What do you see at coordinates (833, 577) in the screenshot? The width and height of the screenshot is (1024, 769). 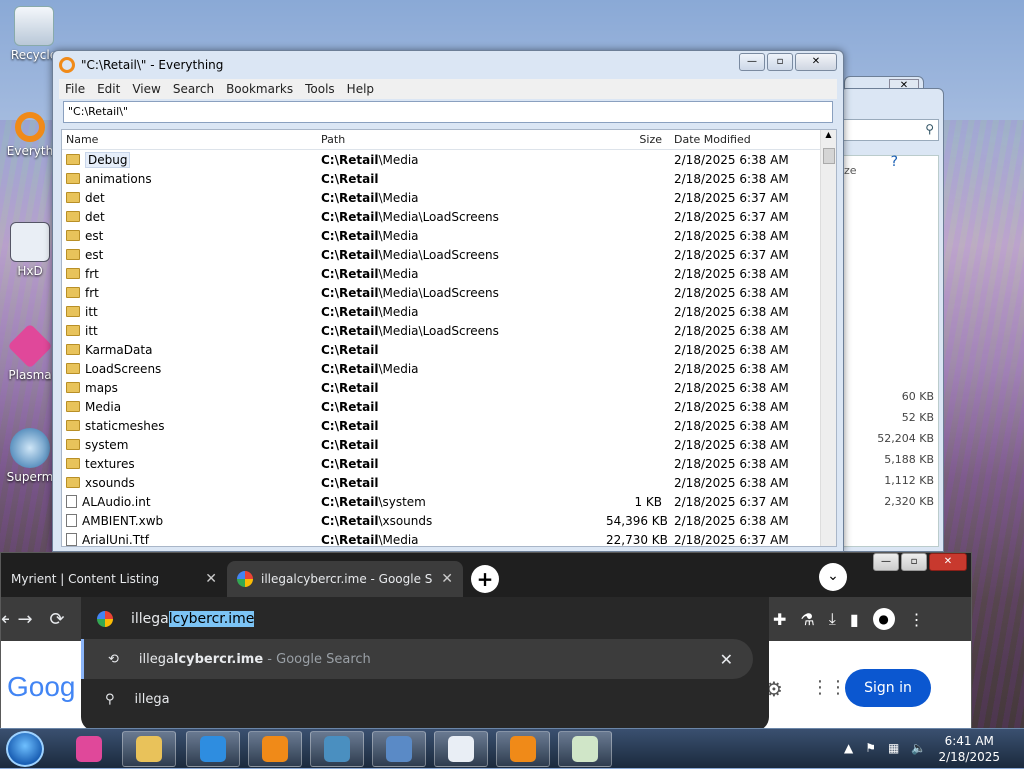 I see `tab-search-button: ⌄` at bounding box center [833, 577].